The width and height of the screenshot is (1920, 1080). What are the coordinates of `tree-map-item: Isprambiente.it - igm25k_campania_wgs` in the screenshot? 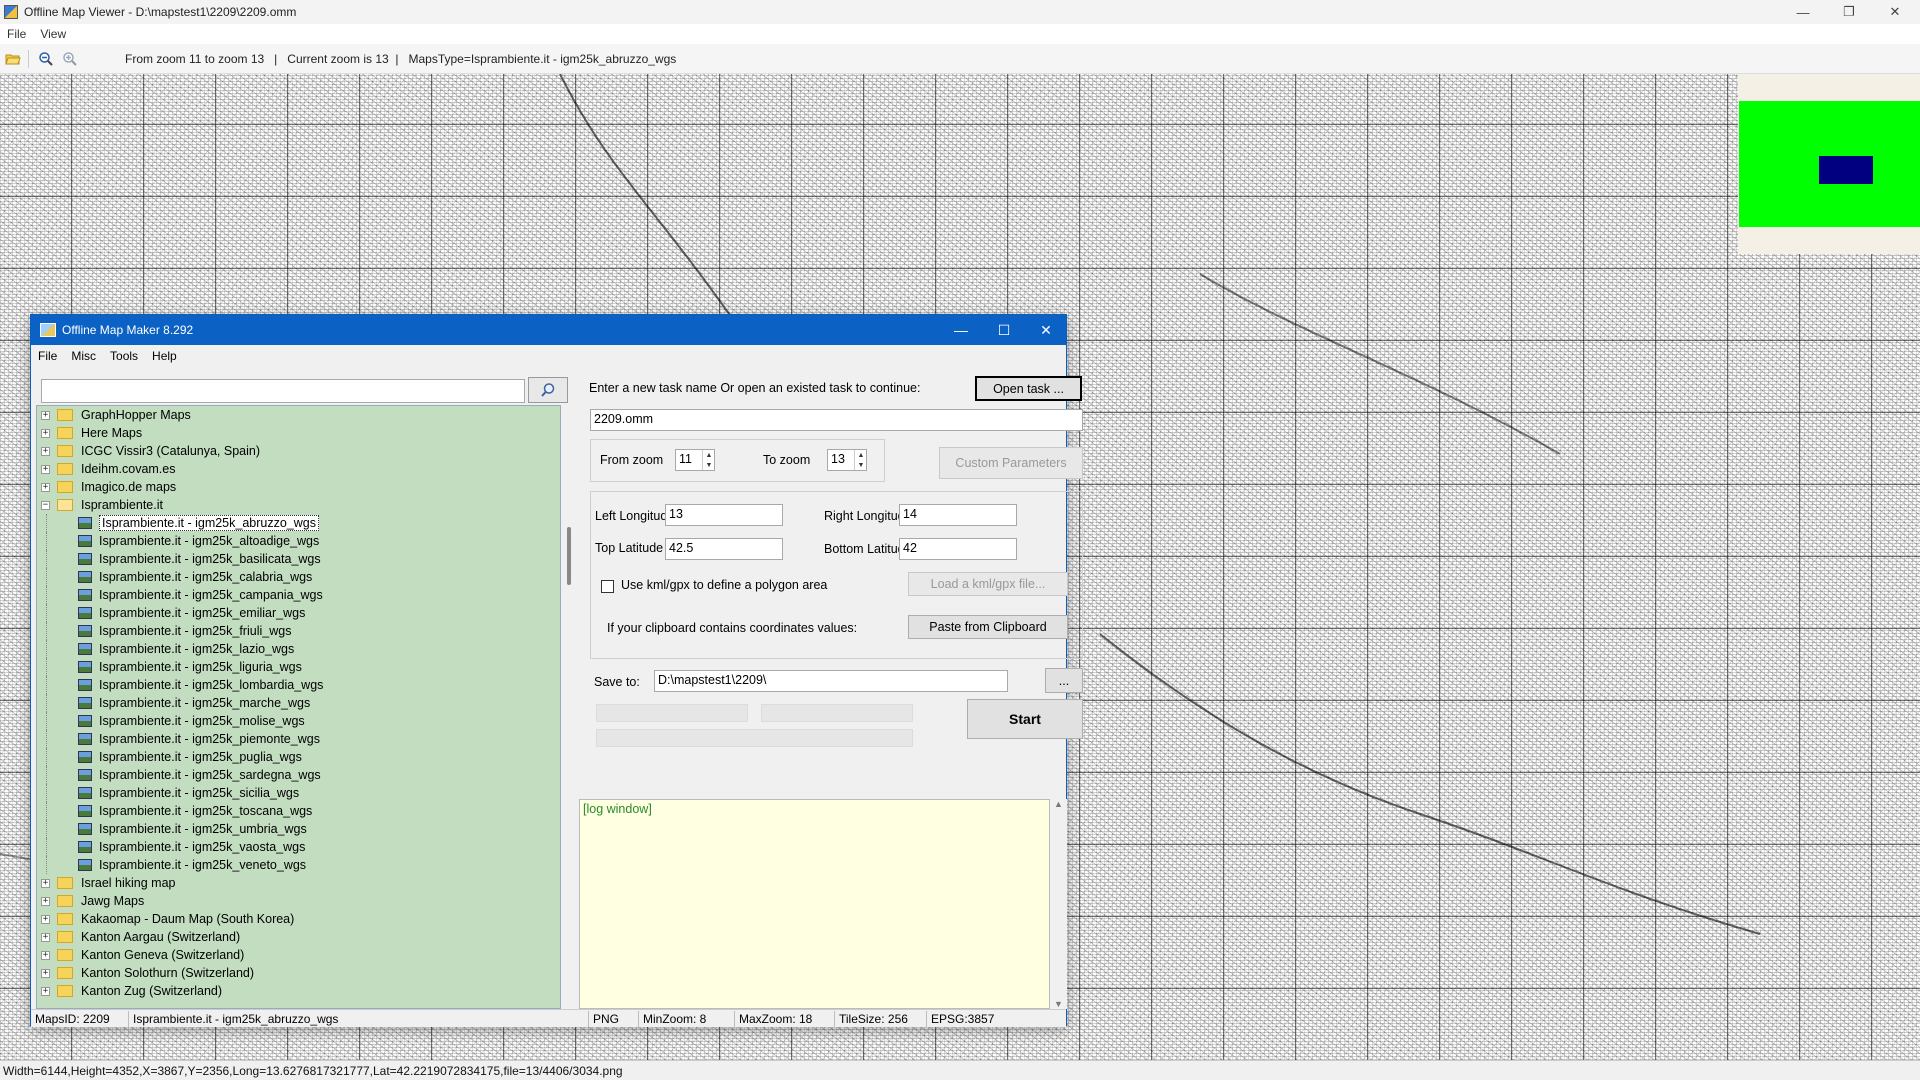 It's located at (298, 595).